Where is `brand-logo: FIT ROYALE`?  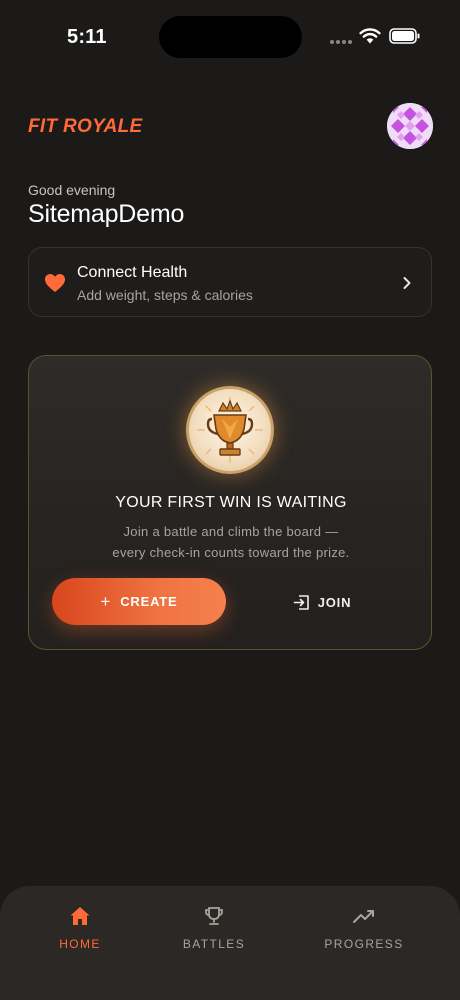 brand-logo: FIT ROYALE is located at coordinates (85, 126).